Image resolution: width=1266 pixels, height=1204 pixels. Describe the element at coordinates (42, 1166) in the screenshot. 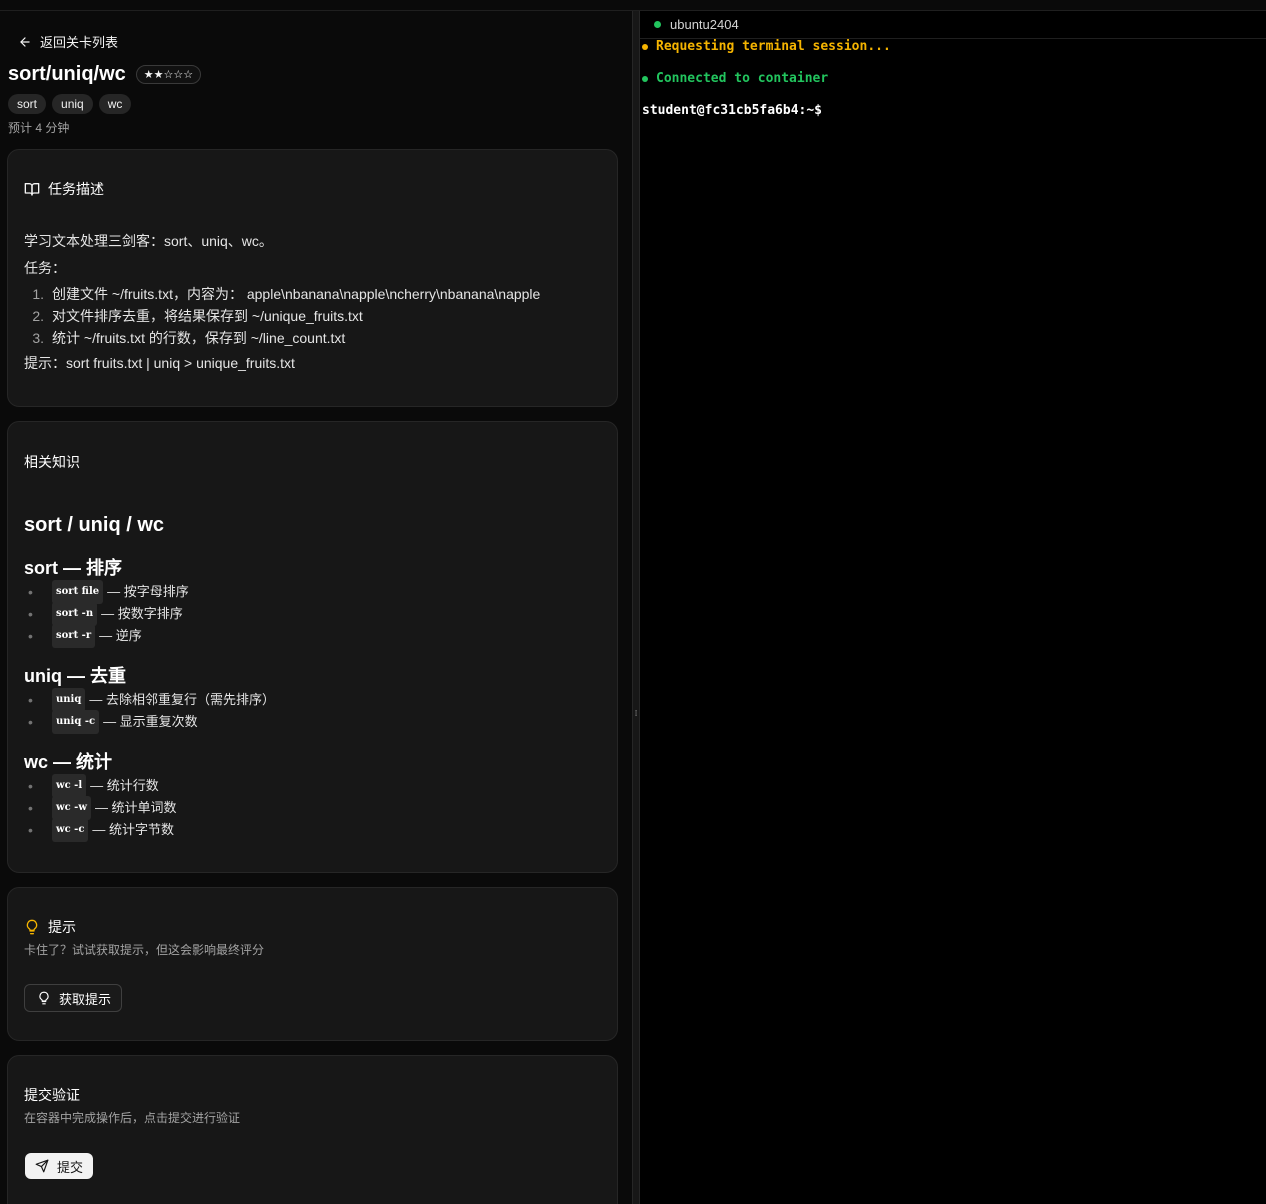

I see `send-icon` at that location.